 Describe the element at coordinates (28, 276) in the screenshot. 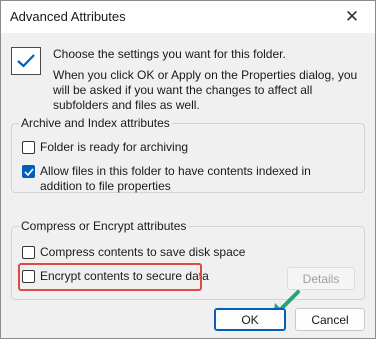

I see `encrypt-checkbox` at that location.